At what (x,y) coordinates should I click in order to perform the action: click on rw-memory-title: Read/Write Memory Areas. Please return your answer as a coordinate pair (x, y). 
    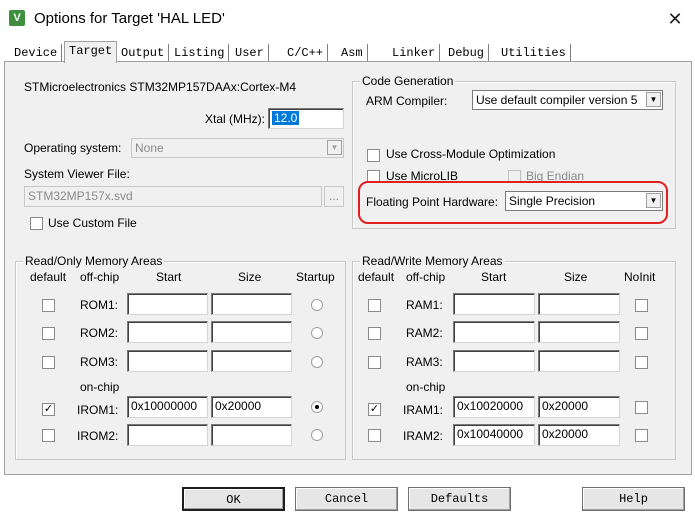
    Looking at the image, I should click on (432, 261).